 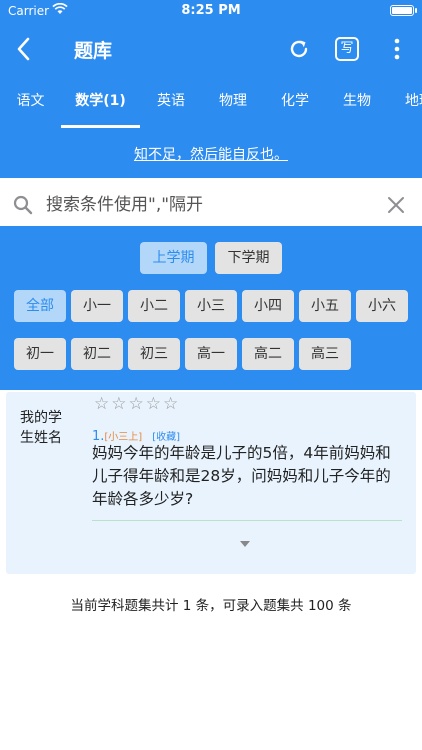 What do you see at coordinates (97, 306) in the screenshot?
I see `grade-p1-chip: 小一` at bounding box center [97, 306].